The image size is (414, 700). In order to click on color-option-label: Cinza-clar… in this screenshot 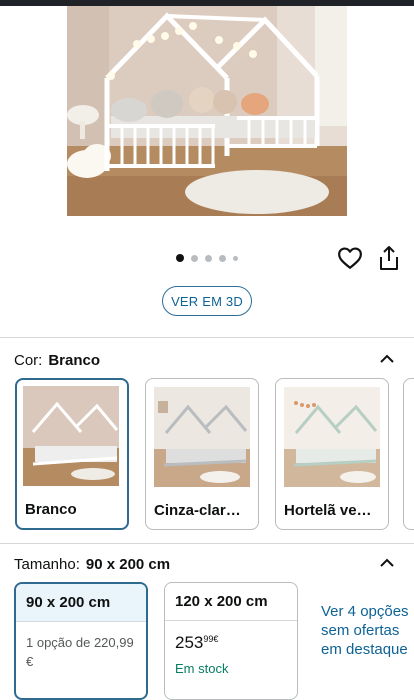, I will do `click(197, 510)`.